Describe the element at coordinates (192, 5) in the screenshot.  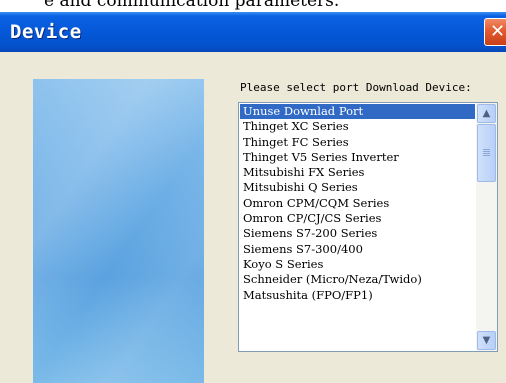
I see `background-caption: e and communication parameters.` at that location.